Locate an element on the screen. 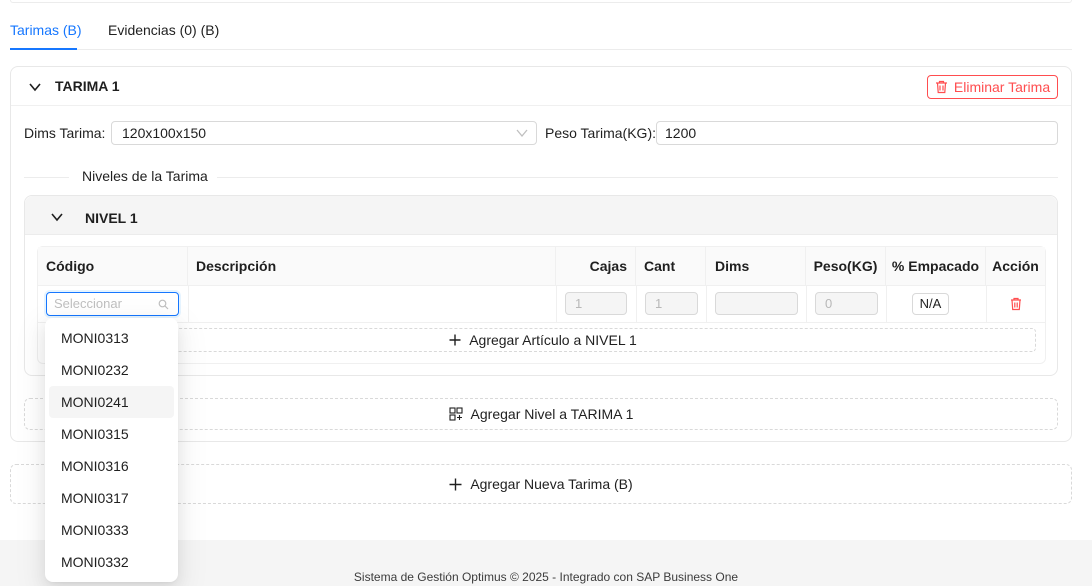  levels-divider-title: Niveles de la Tarima is located at coordinates (145, 176).